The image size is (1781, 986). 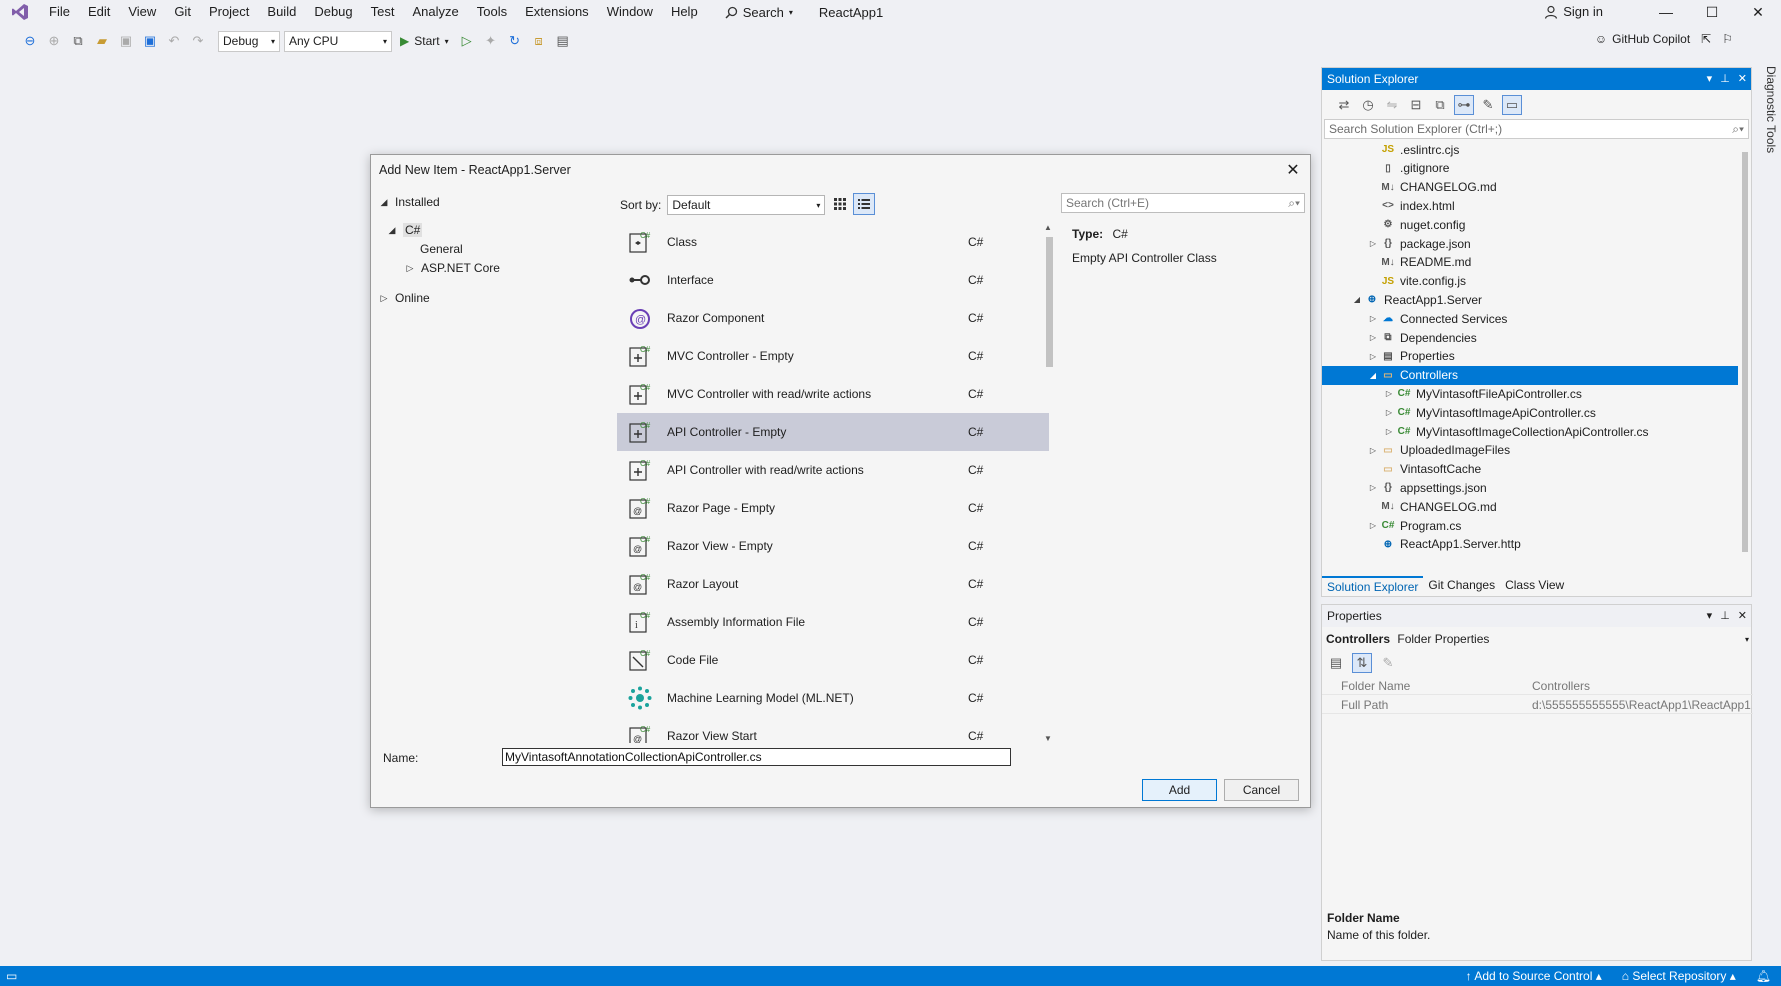 I want to click on layout-icon: ▤, so click(x=563, y=41).